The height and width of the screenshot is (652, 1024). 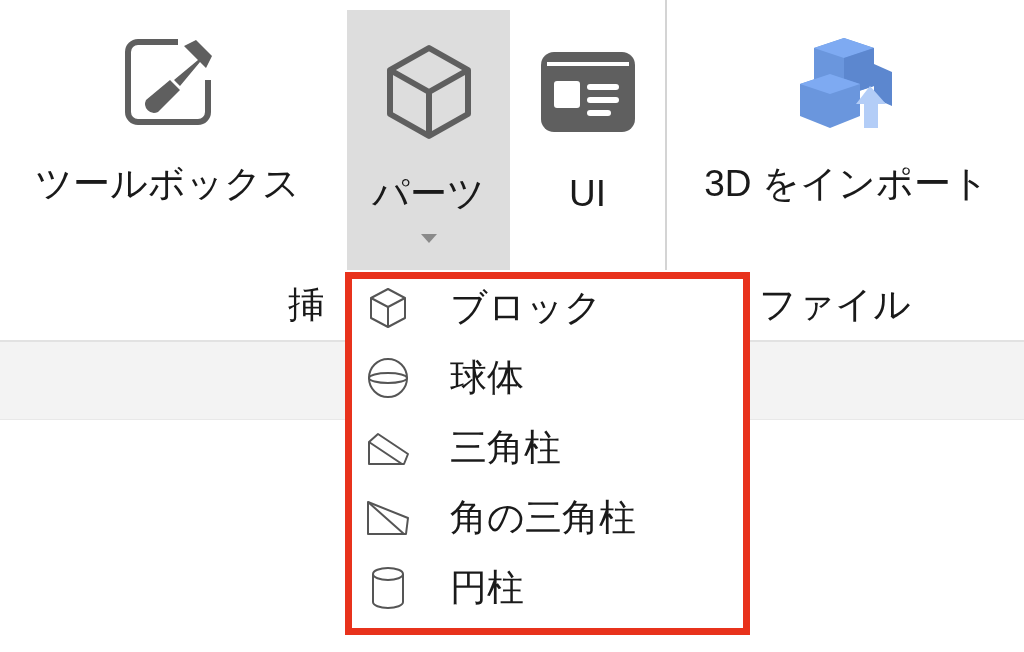 I want to click on group-label: ファイル, so click(x=834, y=305).